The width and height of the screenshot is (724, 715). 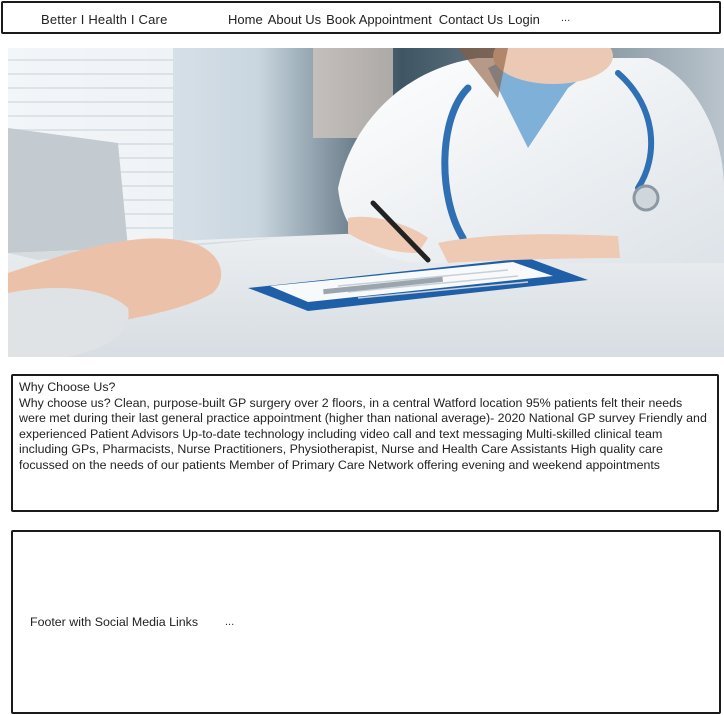 I want to click on brand-logo-text: Better I Health I Care, so click(x=104, y=19).